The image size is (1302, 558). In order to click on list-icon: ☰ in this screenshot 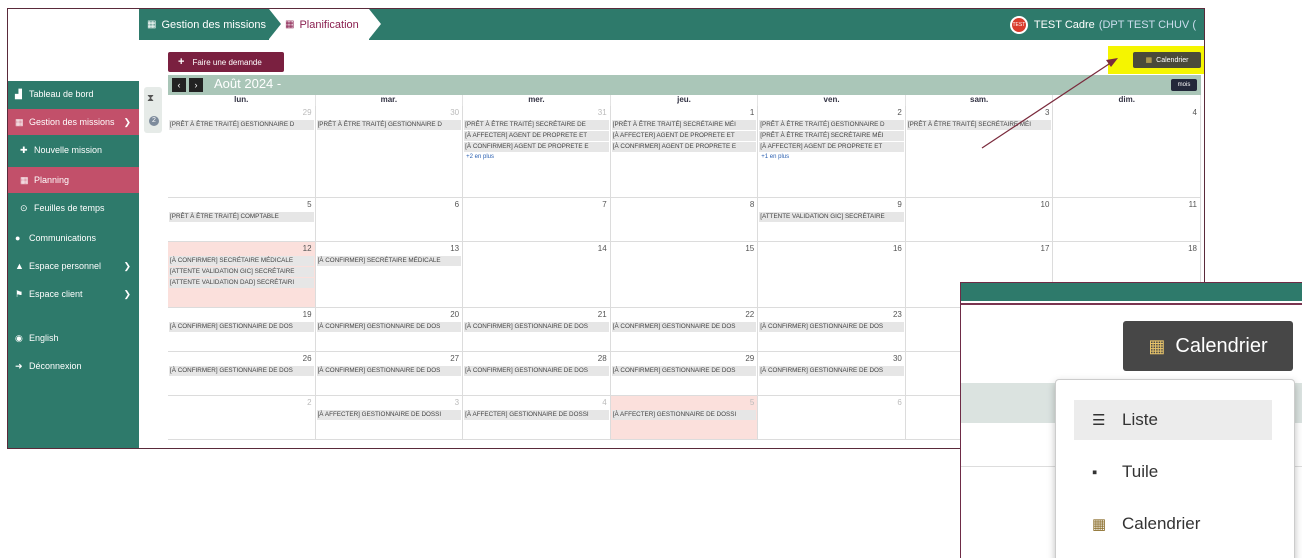, I will do `click(1099, 420)`.